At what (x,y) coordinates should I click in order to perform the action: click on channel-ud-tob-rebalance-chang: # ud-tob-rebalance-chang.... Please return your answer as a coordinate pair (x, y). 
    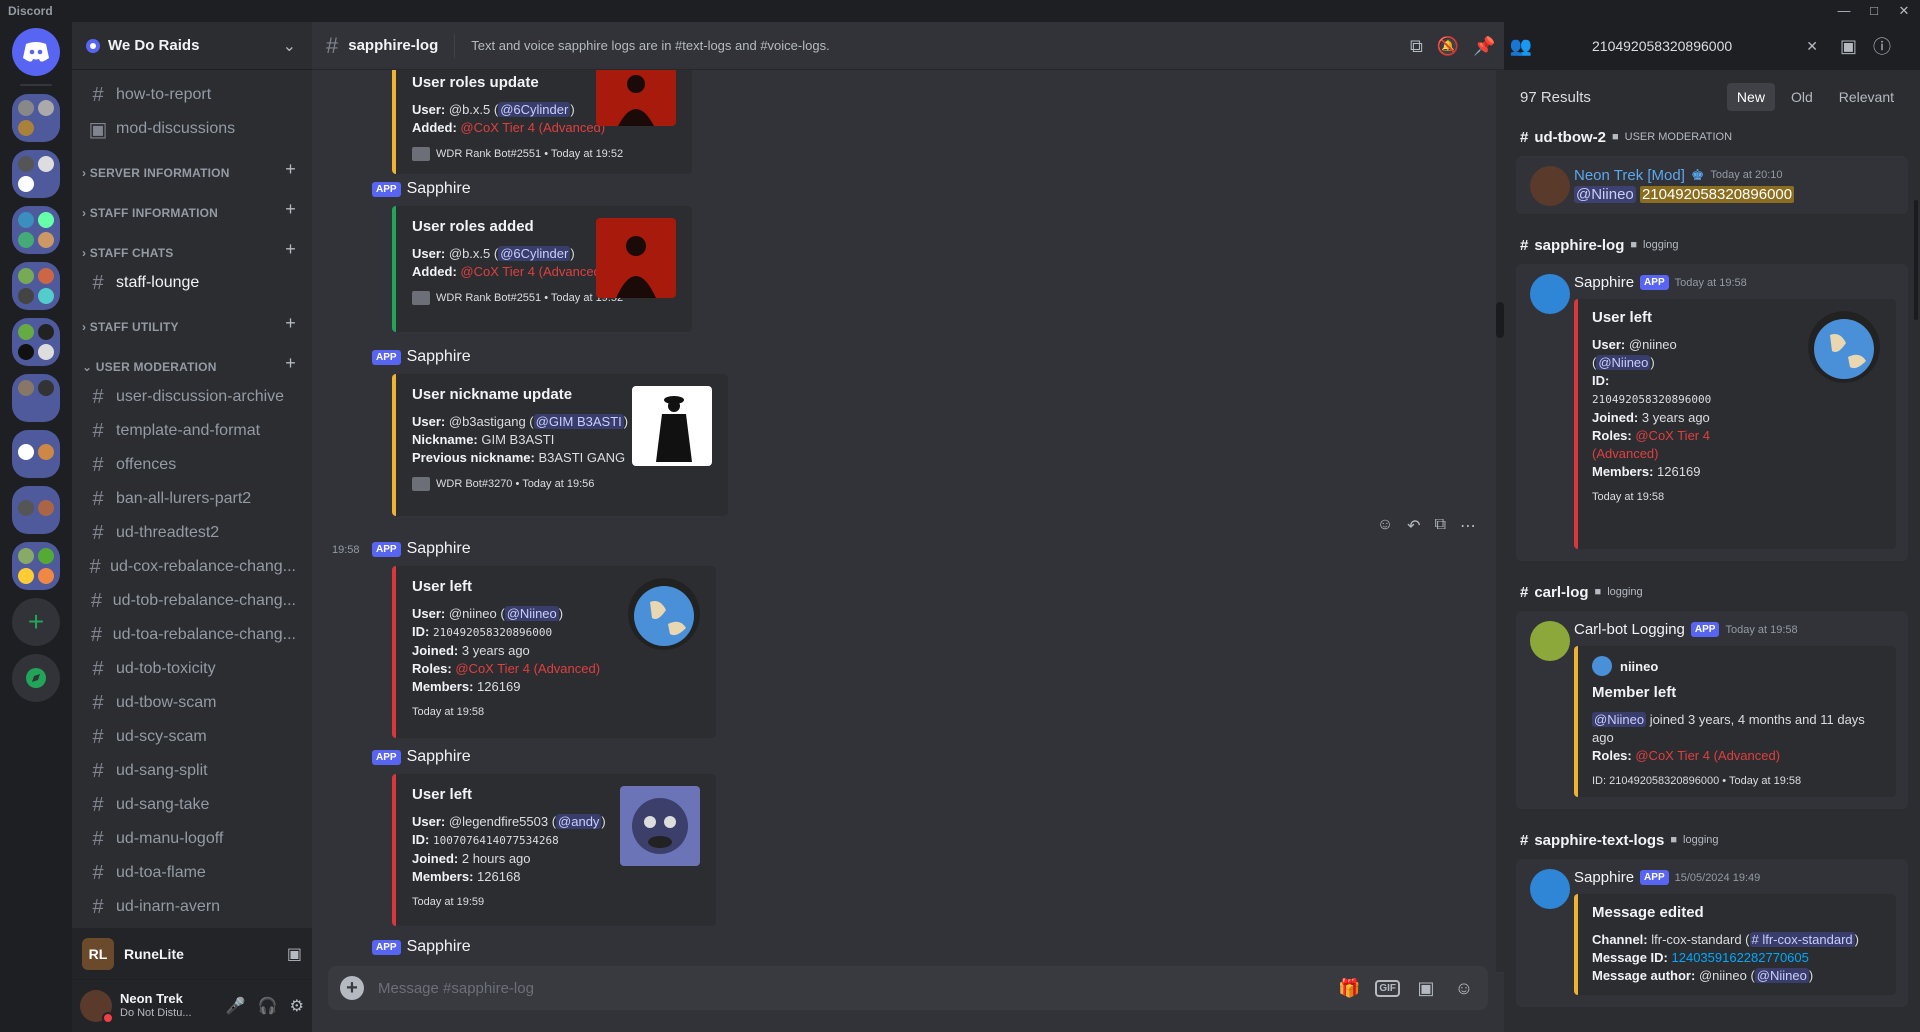
    Looking at the image, I should click on (192, 601).